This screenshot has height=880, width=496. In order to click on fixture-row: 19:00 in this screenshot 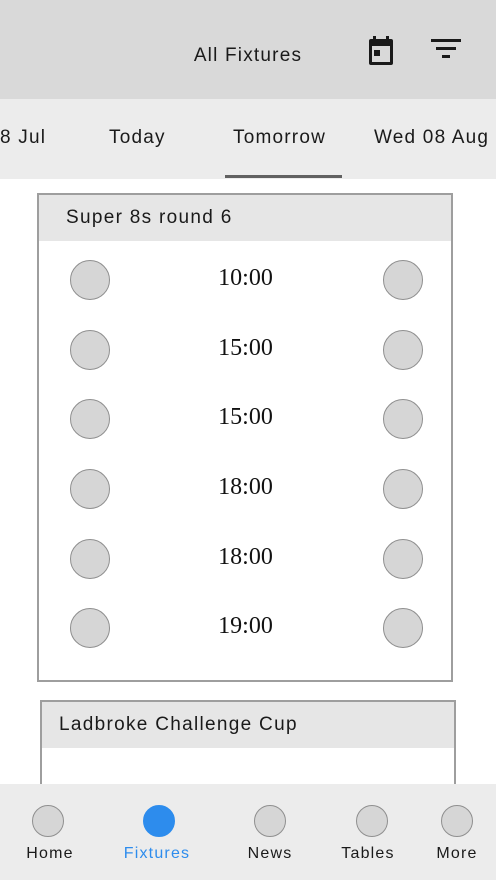, I will do `click(245, 628)`.